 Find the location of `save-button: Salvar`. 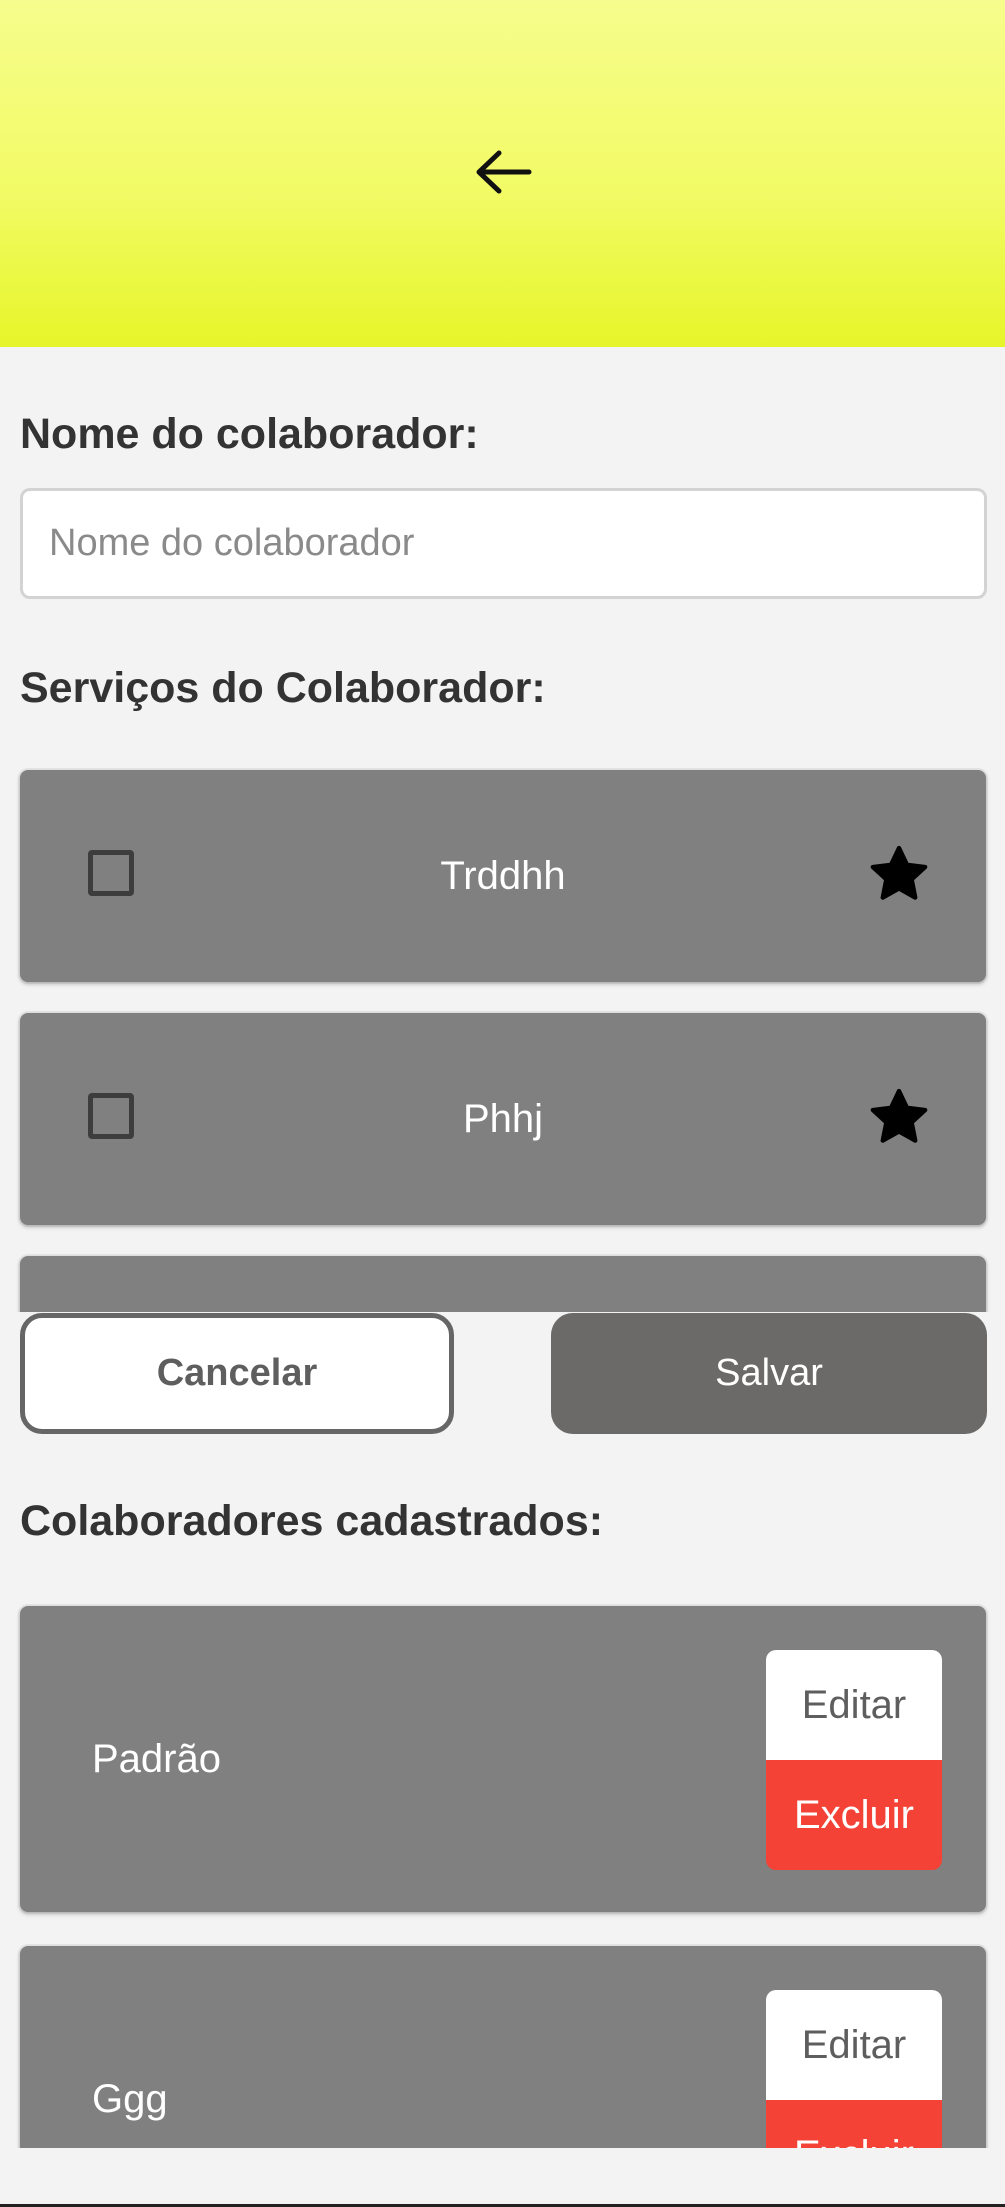

save-button: Salvar is located at coordinates (769, 1373).